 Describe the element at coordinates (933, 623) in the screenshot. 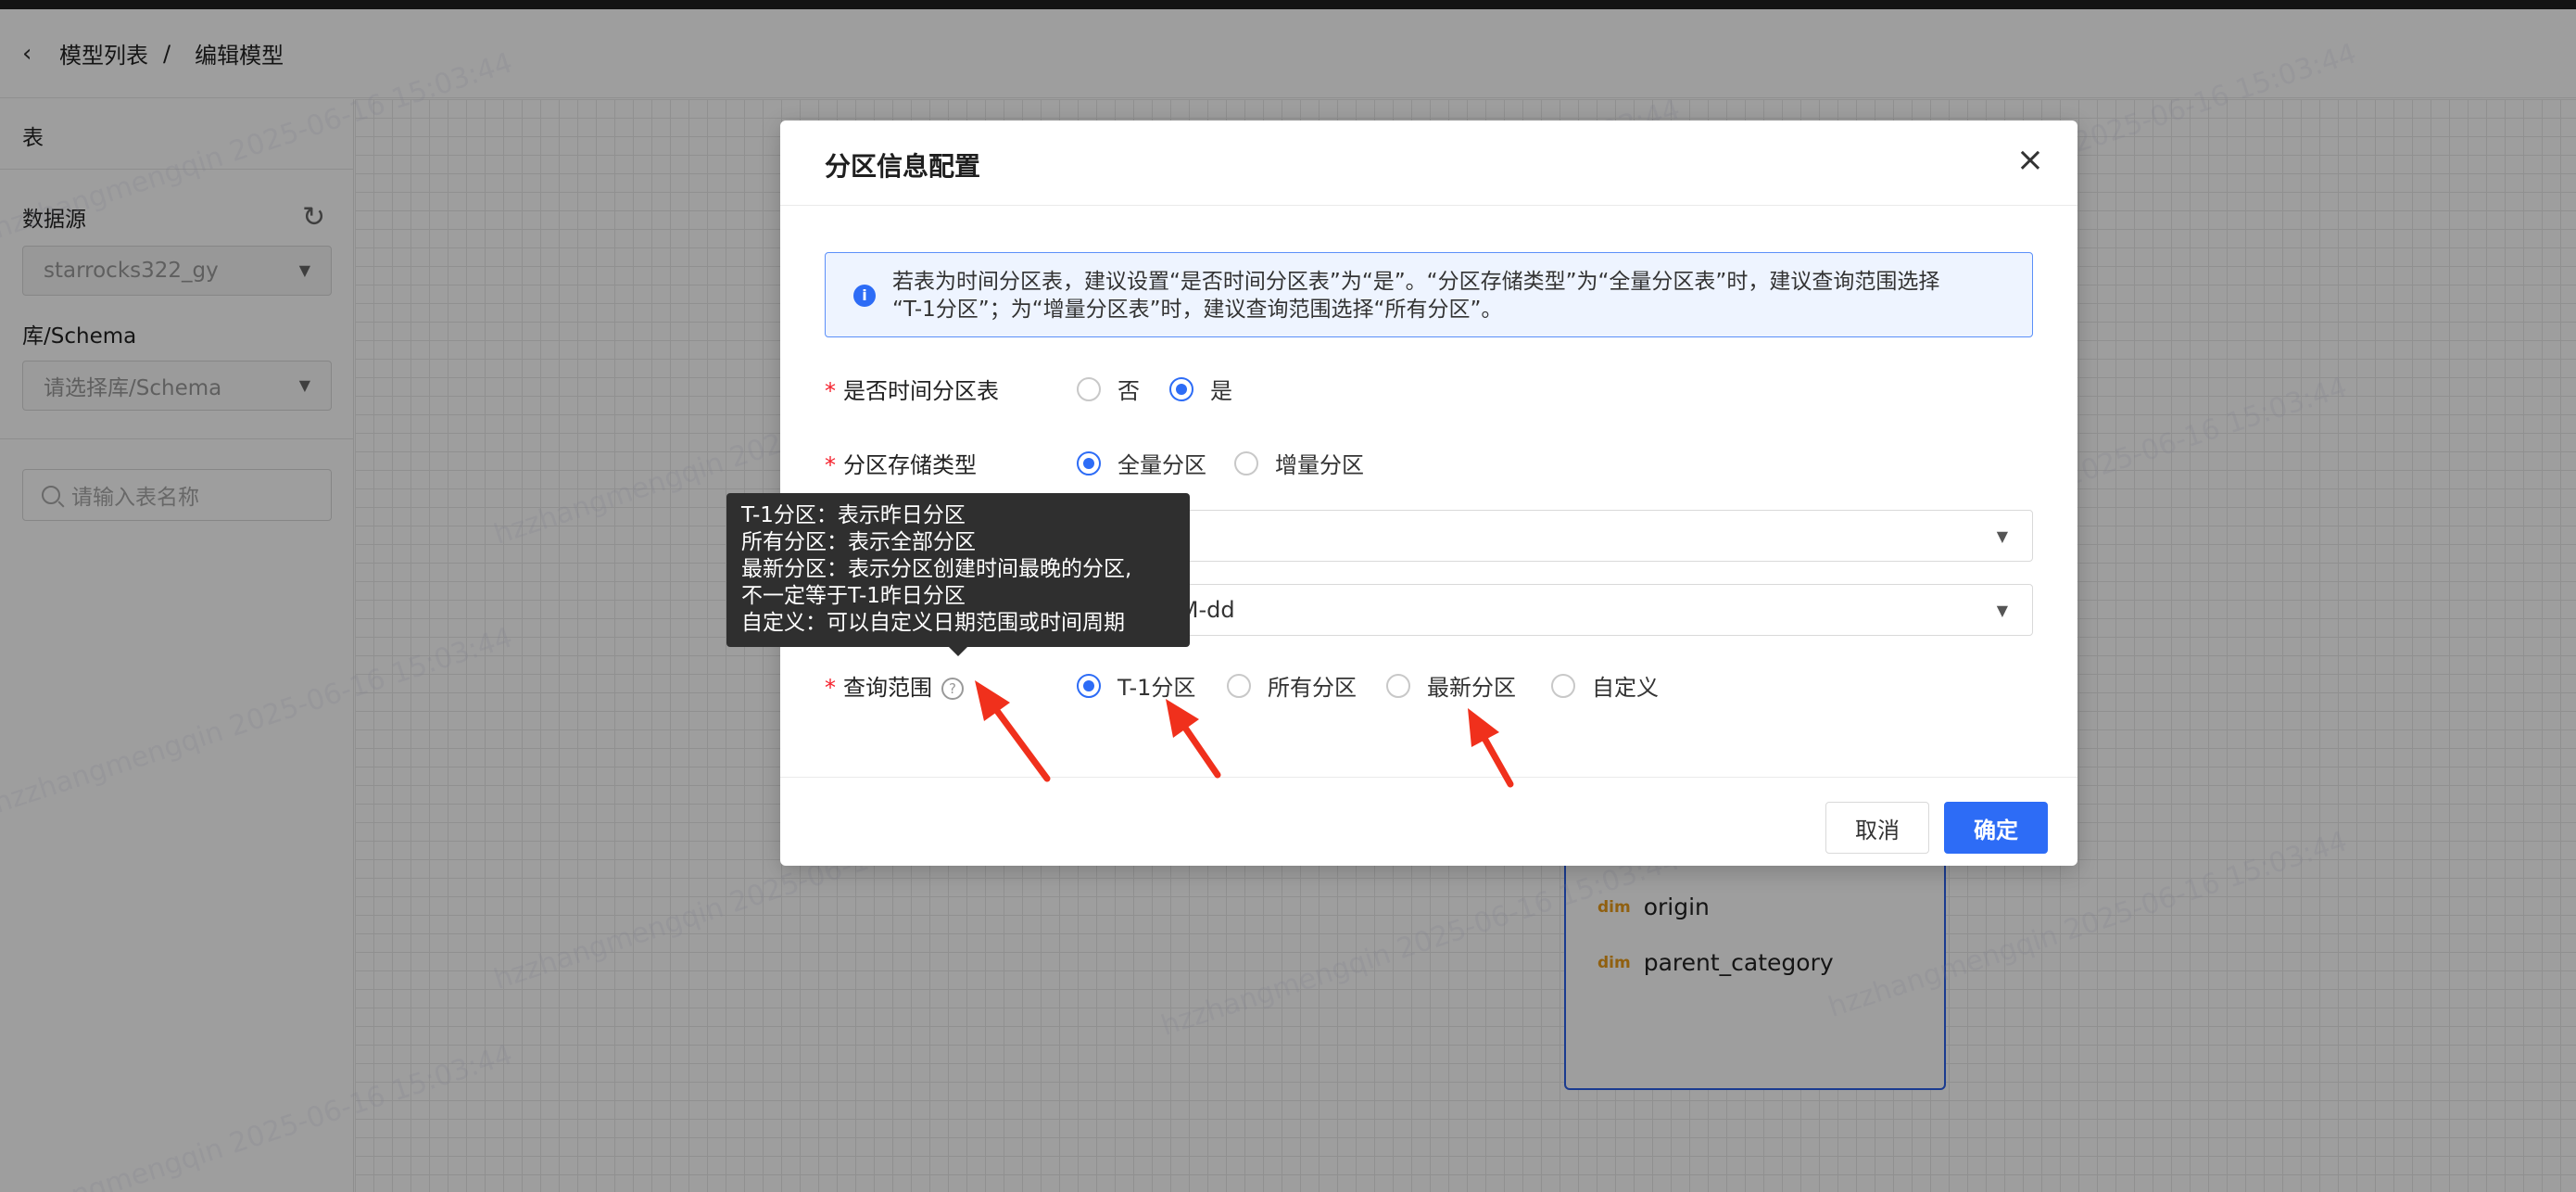

I see `tooltip-line: 自定义：可以自定义日期范围或时间周期` at that location.